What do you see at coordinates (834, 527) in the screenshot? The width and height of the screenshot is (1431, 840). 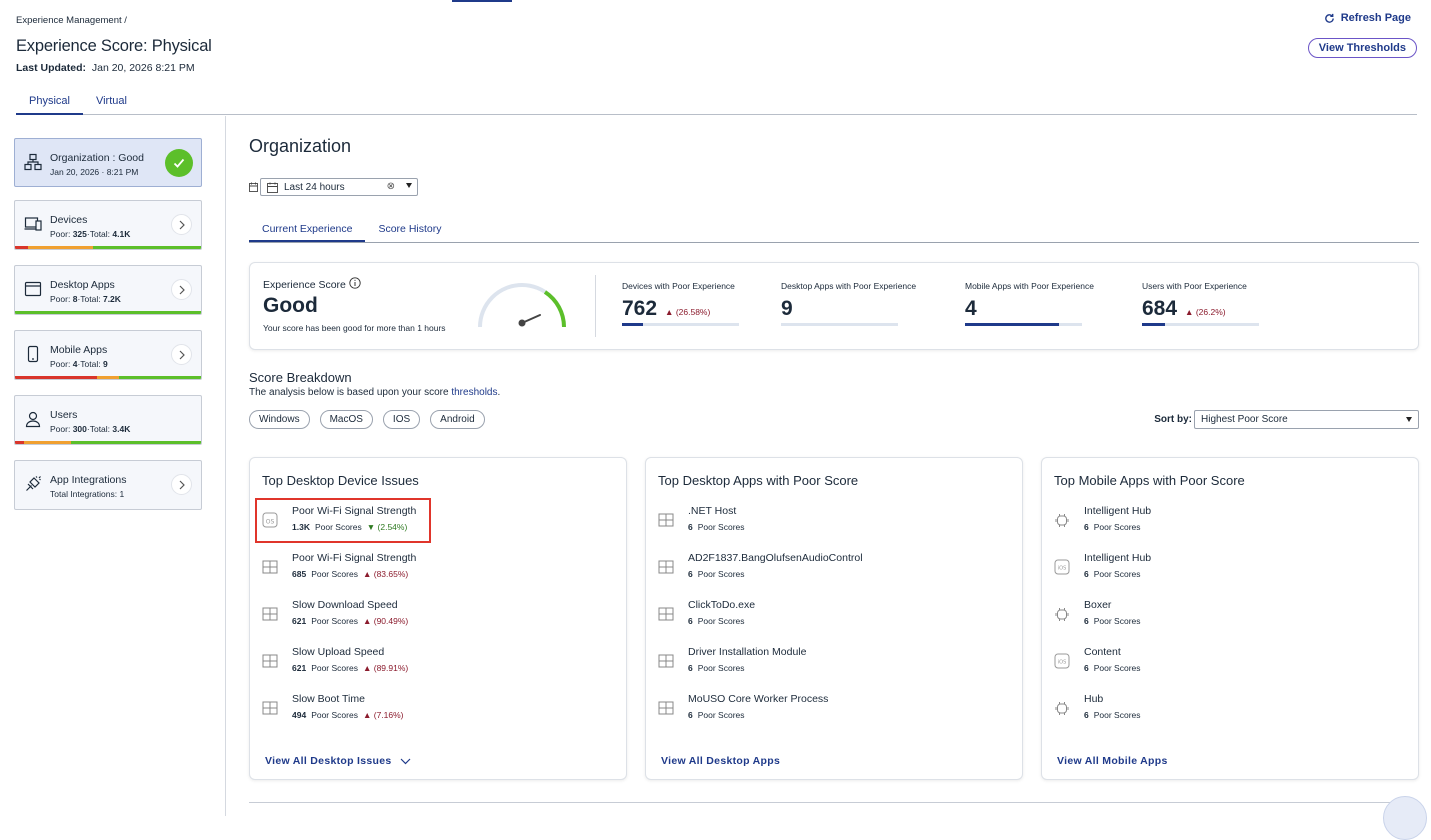 I see `list-item: .NET Host 6 Poor Scores` at bounding box center [834, 527].